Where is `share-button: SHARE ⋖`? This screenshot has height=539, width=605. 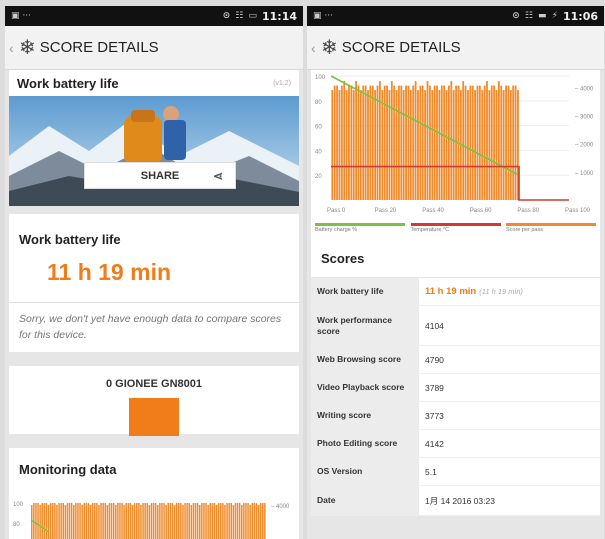
share-button: SHARE ⋖ is located at coordinates (160, 175).